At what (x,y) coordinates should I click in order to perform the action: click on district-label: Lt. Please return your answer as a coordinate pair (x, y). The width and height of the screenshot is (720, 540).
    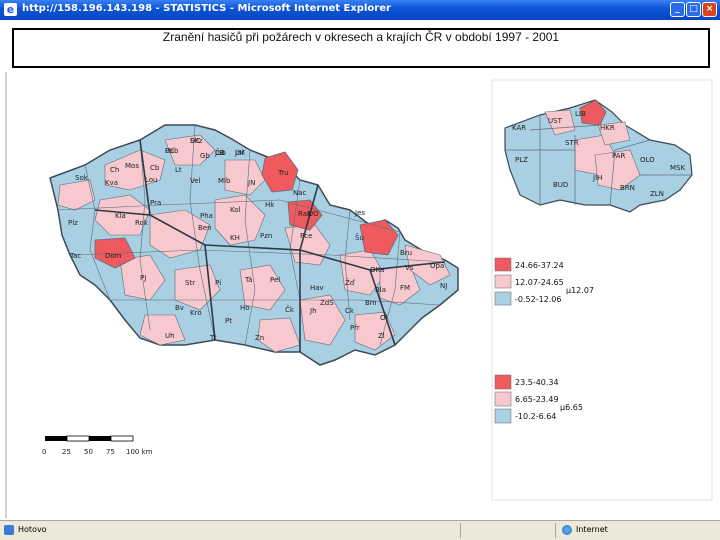
    Looking at the image, I should click on (178, 170).